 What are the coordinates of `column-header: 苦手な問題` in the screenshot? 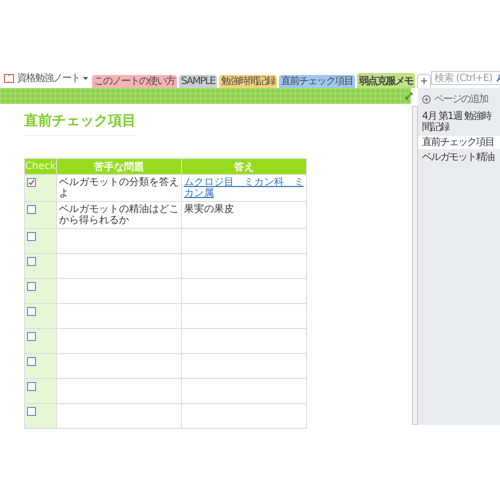 It's located at (119, 166).